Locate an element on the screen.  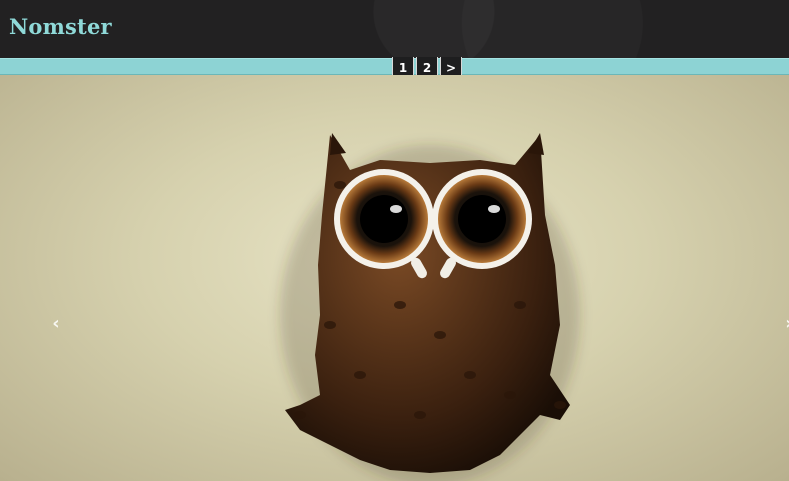
chevron-left-icon: ‹ is located at coordinates (56, 323).